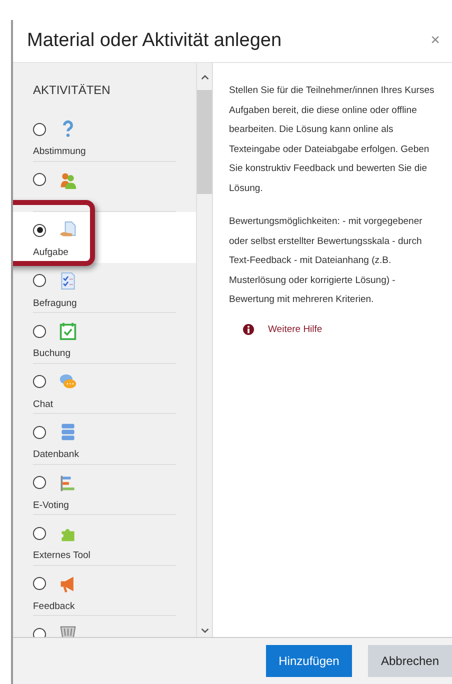  I want to click on activity-label: Externes Tool, so click(61, 555).